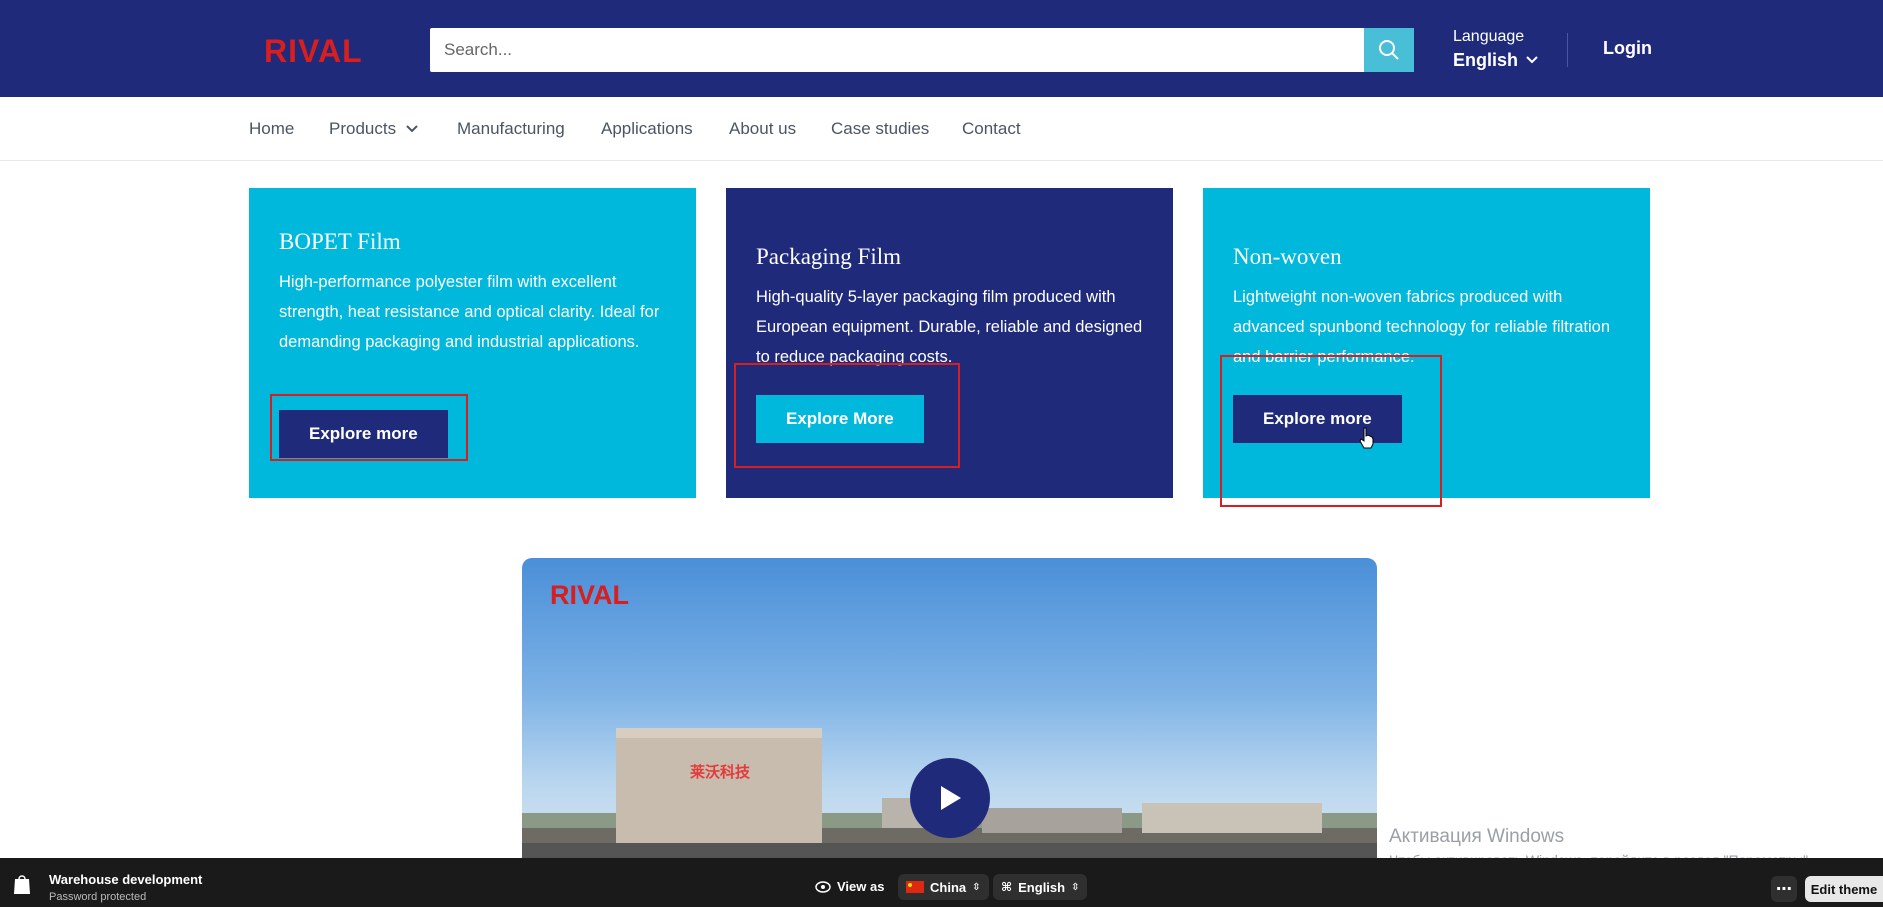 The image size is (1883, 907). What do you see at coordinates (1287, 256) in the screenshot?
I see `card-title: Non-woven` at bounding box center [1287, 256].